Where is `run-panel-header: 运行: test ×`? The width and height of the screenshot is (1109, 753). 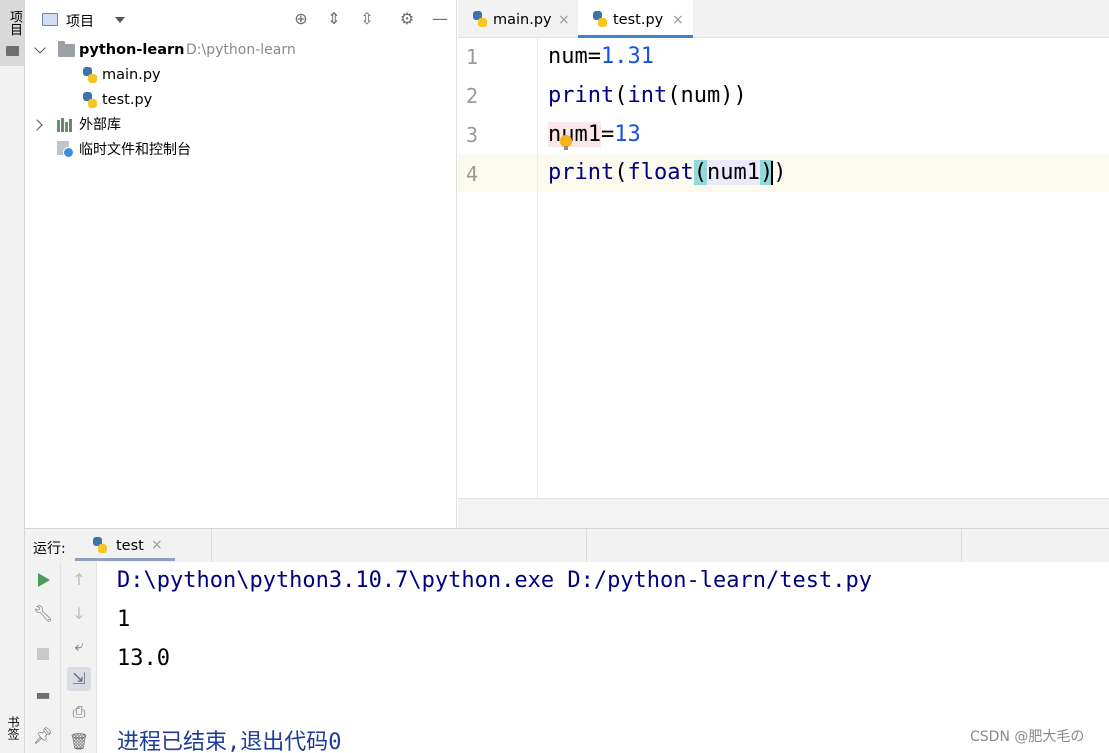 run-panel-header: 运行: test × is located at coordinates (567, 545).